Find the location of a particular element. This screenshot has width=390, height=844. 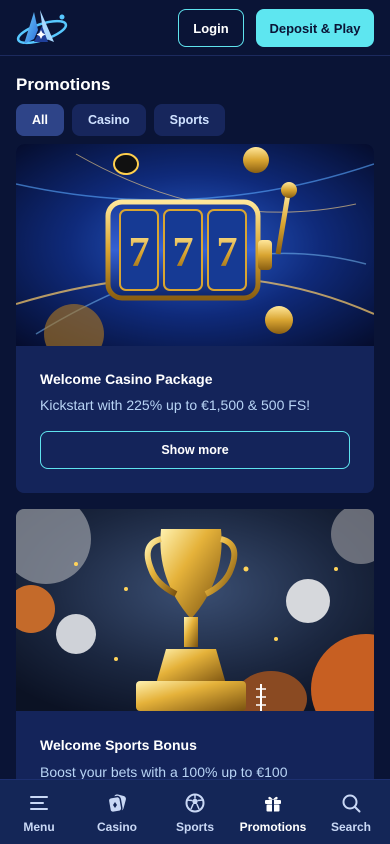

page-title: Promotions is located at coordinates (63, 84).